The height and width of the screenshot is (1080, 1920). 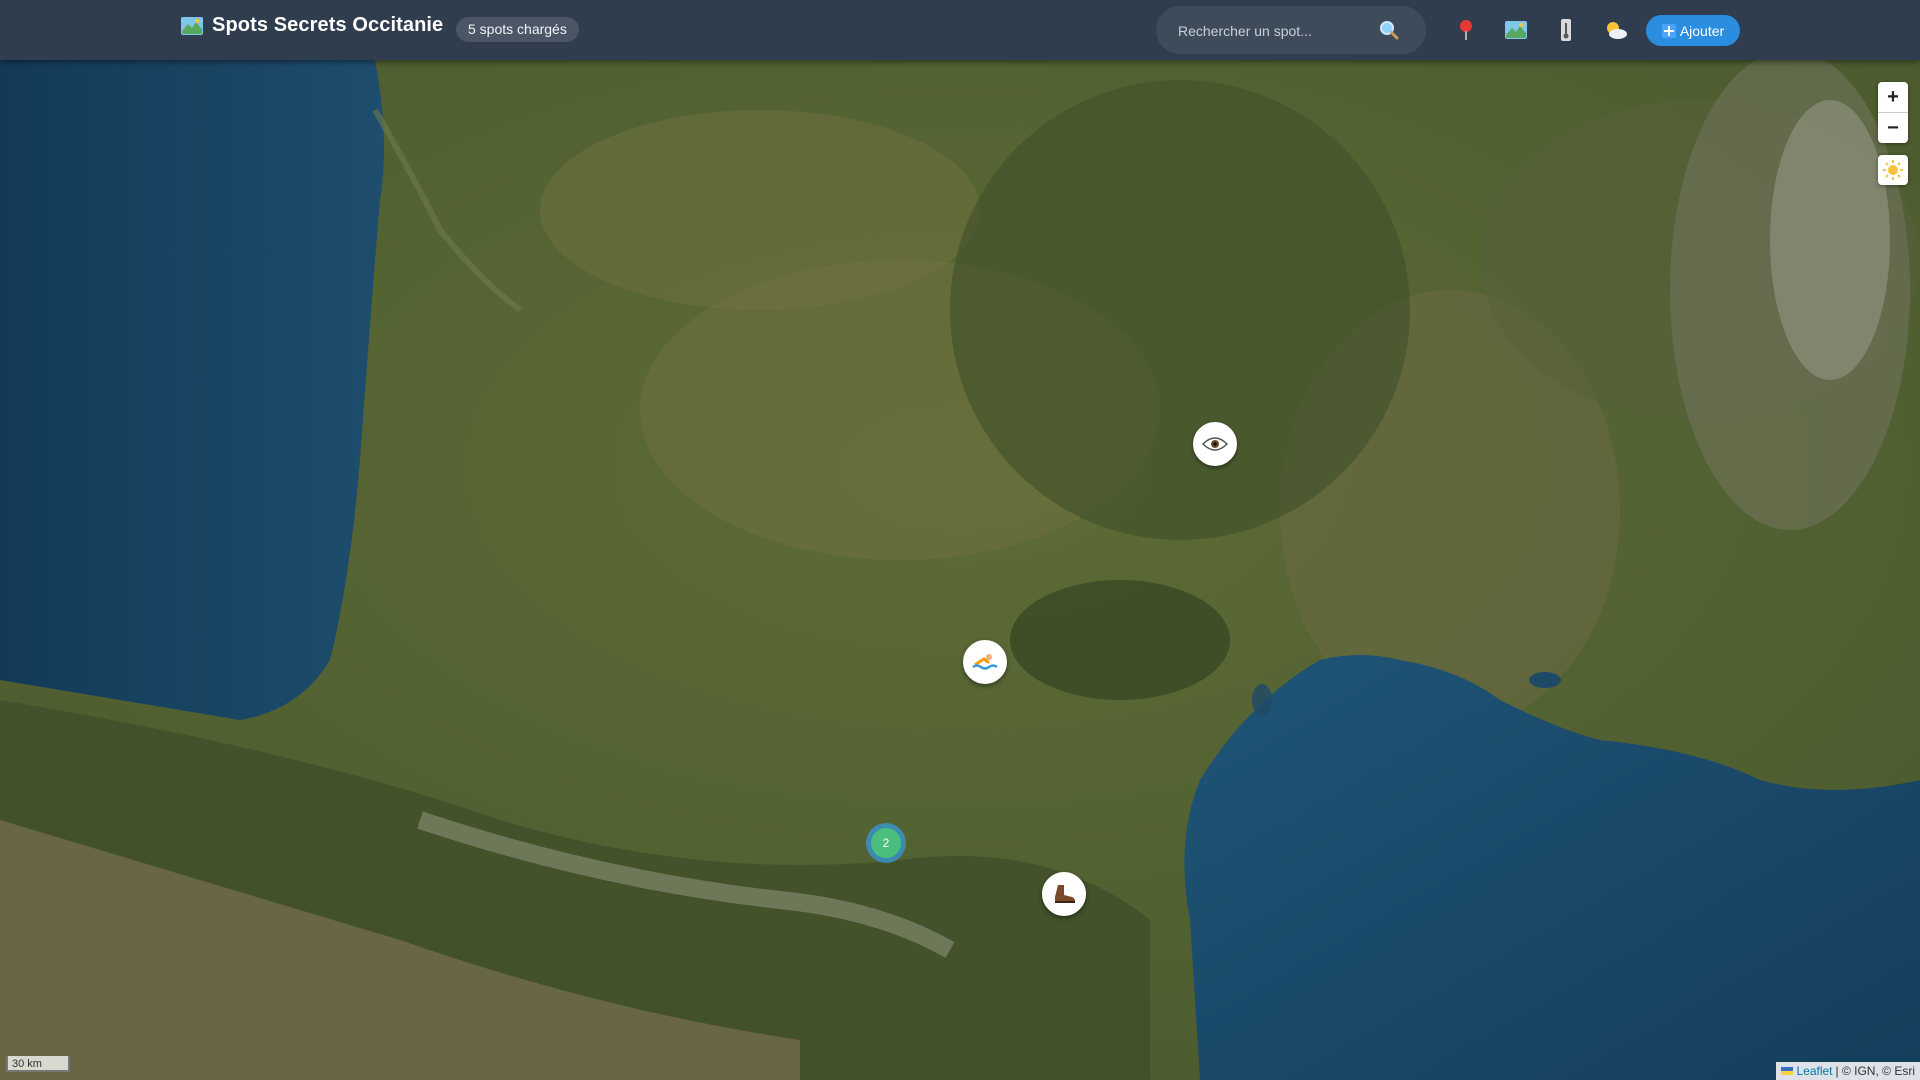 I want to click on theme-toggle-button, so click(x=1893, y=170).